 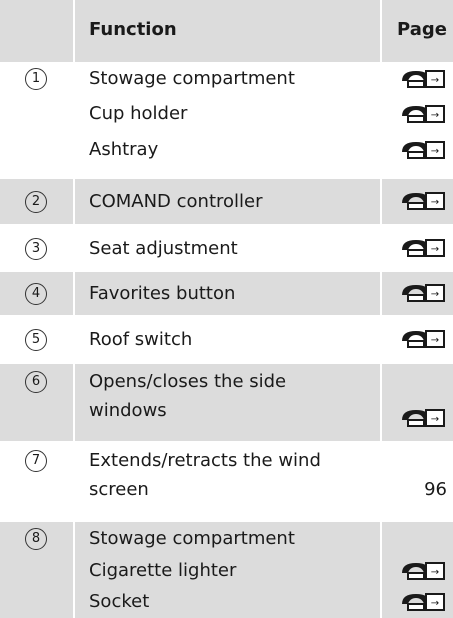 I want to click on table-row: 4 Favorites button →, so click(x=226, y=294).